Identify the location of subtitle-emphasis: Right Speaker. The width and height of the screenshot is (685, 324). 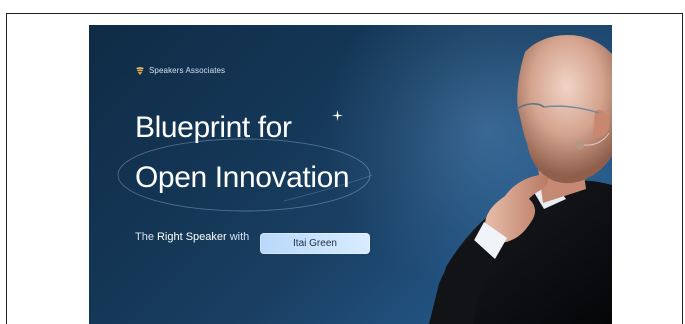
(191, 237).